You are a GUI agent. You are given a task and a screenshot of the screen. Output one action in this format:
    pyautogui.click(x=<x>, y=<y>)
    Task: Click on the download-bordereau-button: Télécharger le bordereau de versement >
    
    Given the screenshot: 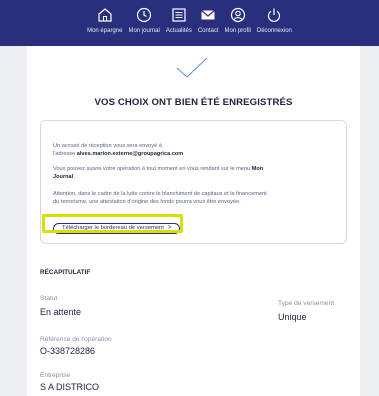 What is the action you would take?
    pyautogui.click(x=117, y=228)
    